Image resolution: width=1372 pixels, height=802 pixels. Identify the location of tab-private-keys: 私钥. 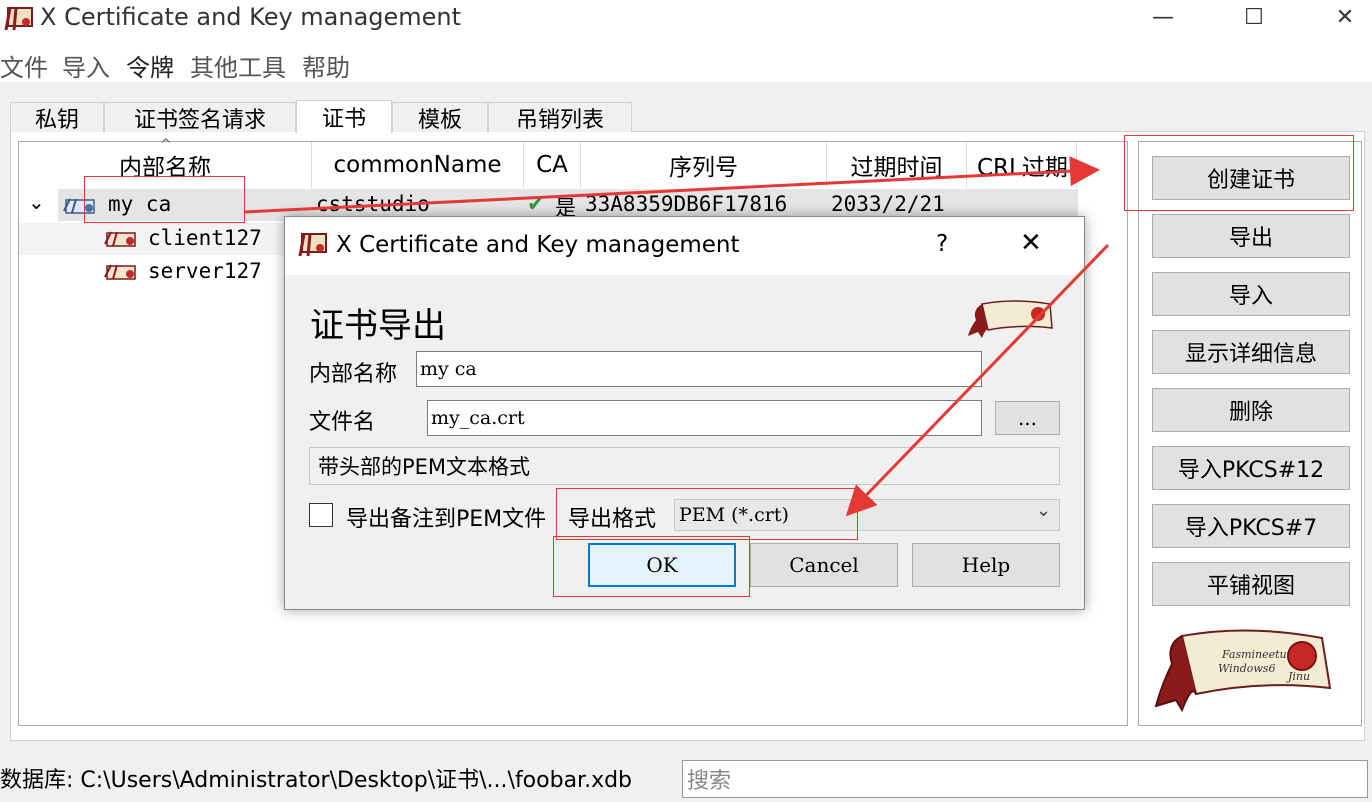
(57, 117).